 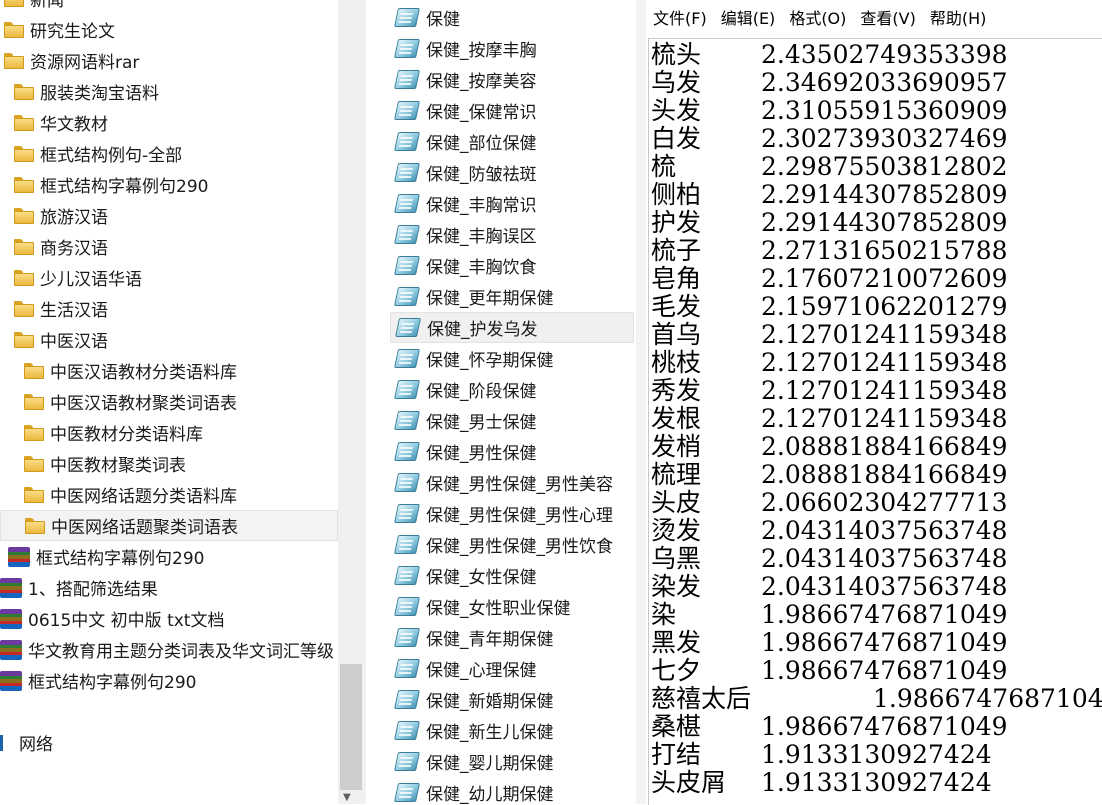 What do you see at coordinates (676, 250) in the screenshot?
I see `line-word: 梳子` at bounding box center [676, 250].